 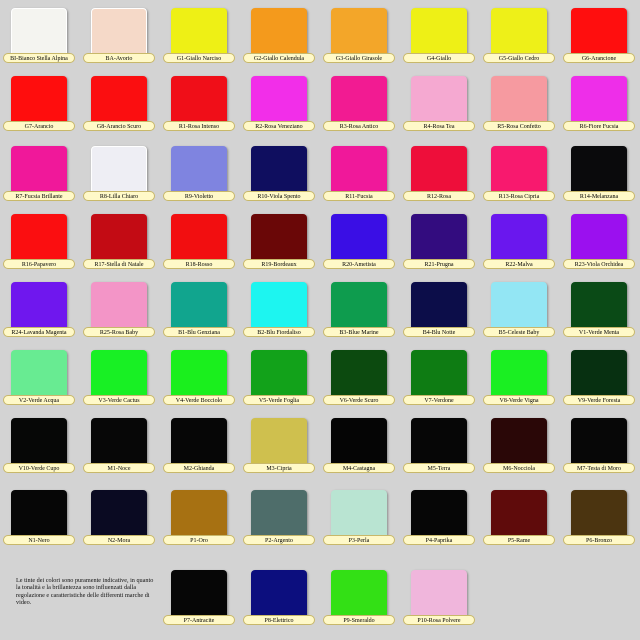 I want to click on swatch-label: R24-Lavanda Magenta, so click(x=39, y=332).